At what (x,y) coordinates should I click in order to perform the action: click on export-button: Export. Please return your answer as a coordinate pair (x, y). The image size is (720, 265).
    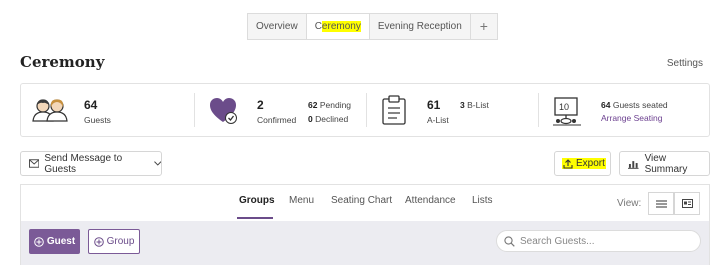
    Looking at the image, I should click on (582, 163).